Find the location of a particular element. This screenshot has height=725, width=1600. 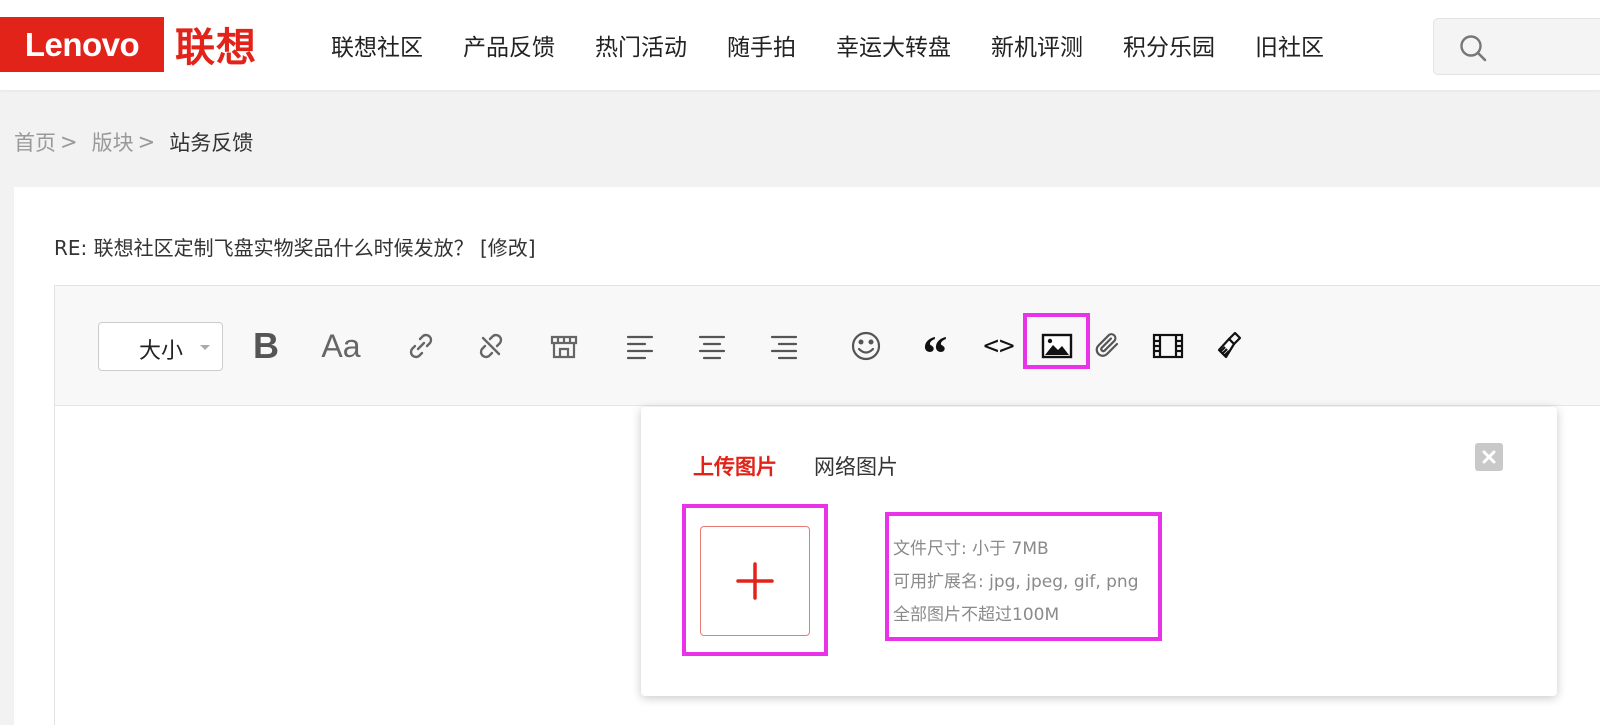

bold-icon: B is located at coordinates (266, 345).